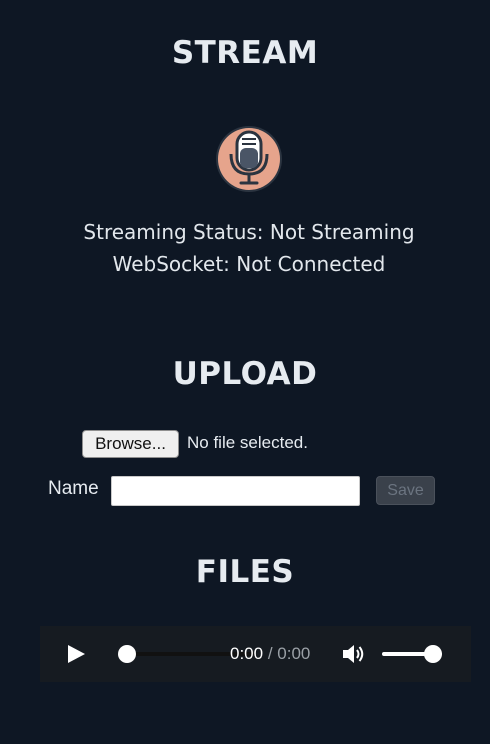 This screenshot has width=490, height=744. I want to click on websocket-status: WebSocket: Not Connected, so click(249, 264).